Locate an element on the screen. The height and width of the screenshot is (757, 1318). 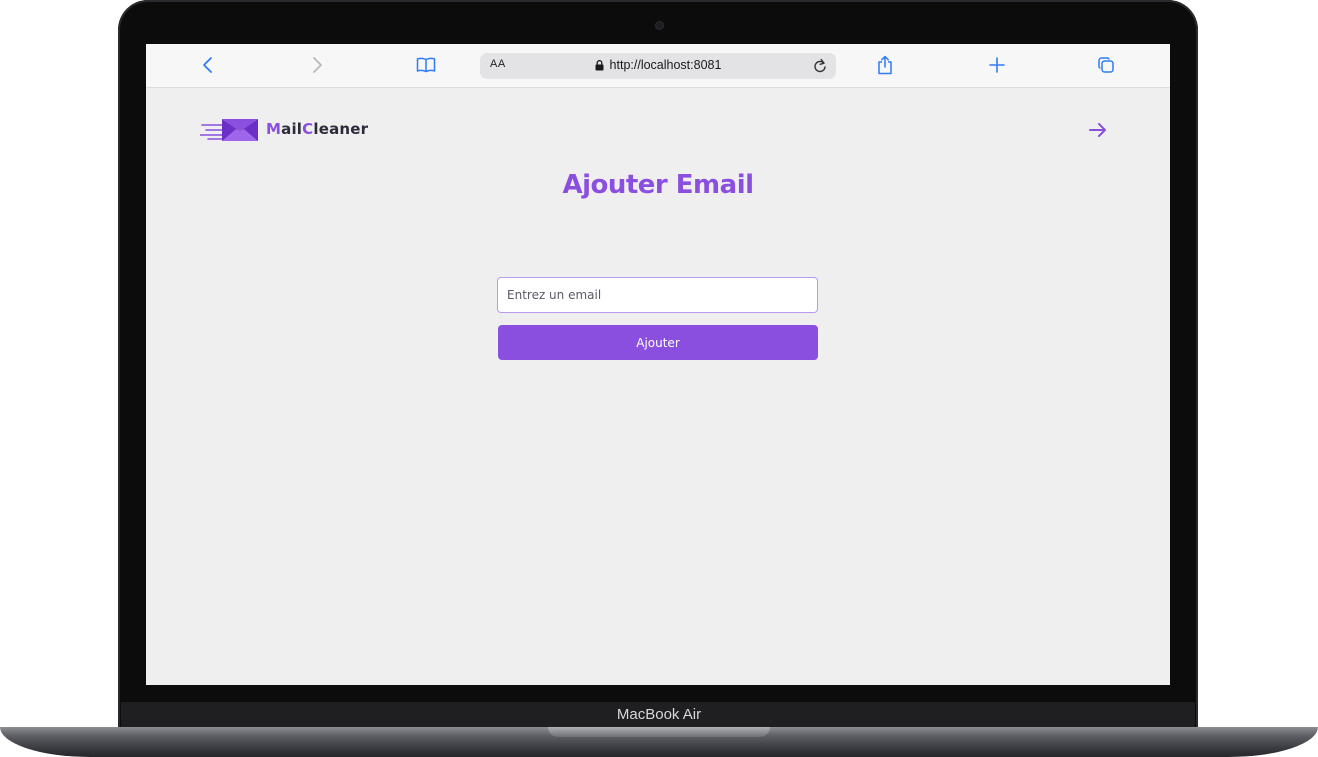
safari-toolbar: AA http://localhost:8081 is located at coordinates (658, 66).